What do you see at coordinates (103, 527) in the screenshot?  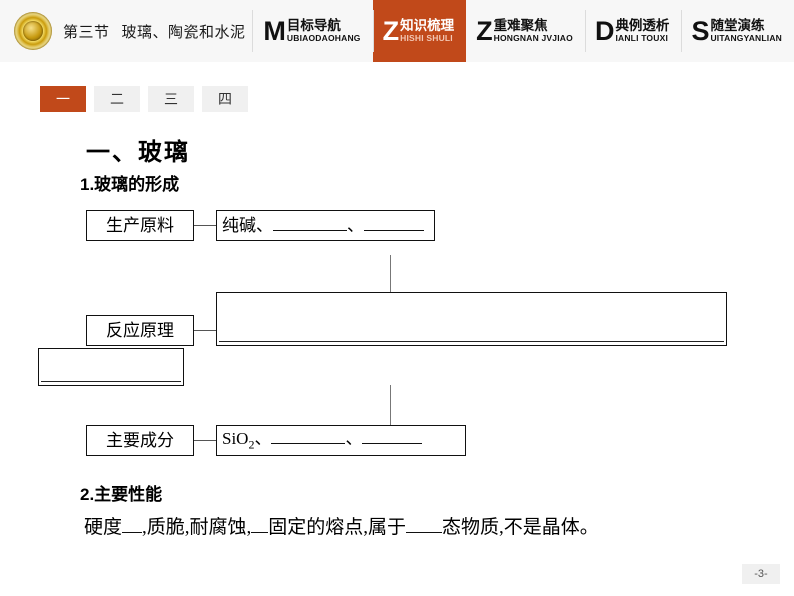 I see `perf-part-1: 硬度` at bounding box center [103, 527].